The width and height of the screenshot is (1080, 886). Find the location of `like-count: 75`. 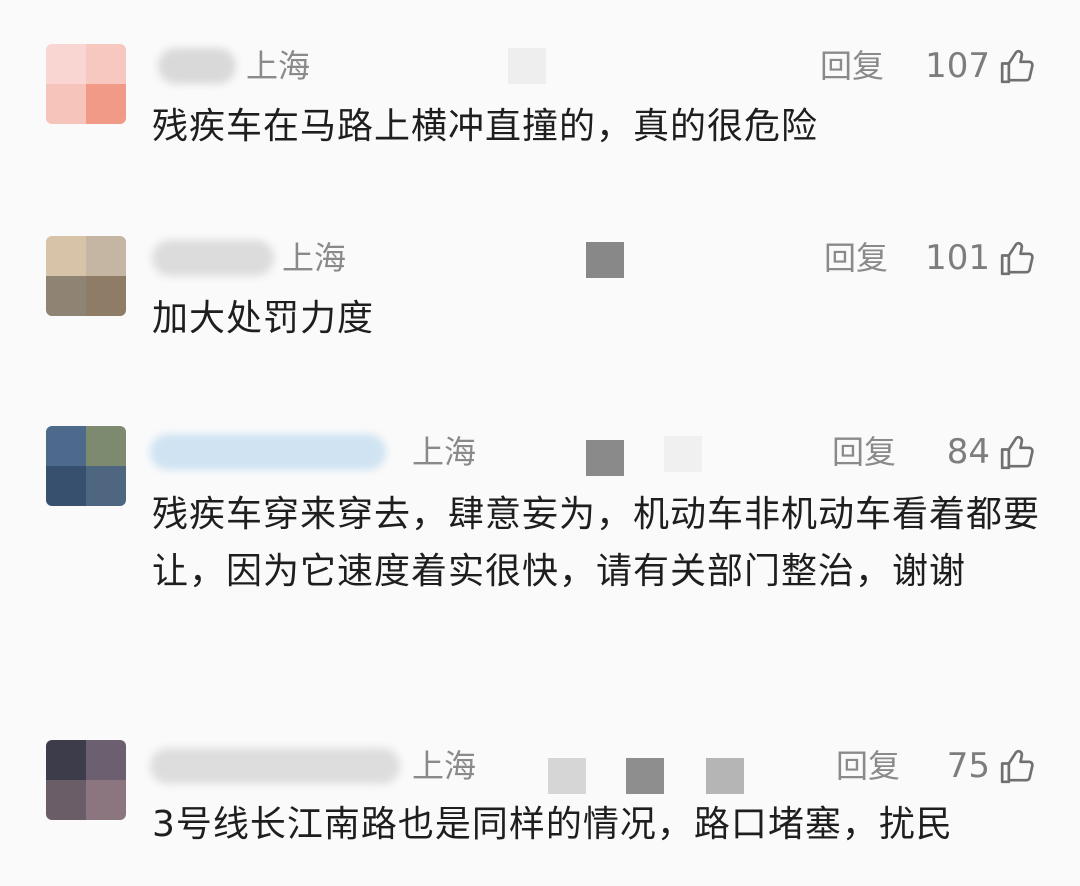

like-count: 75 is located at coordinates (968, 766).